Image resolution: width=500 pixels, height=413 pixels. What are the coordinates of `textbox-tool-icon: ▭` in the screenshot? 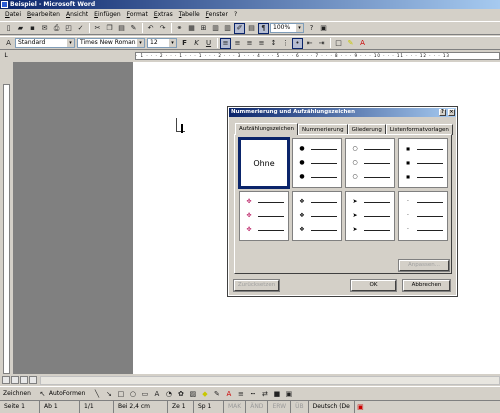 It's located at (144, 393).